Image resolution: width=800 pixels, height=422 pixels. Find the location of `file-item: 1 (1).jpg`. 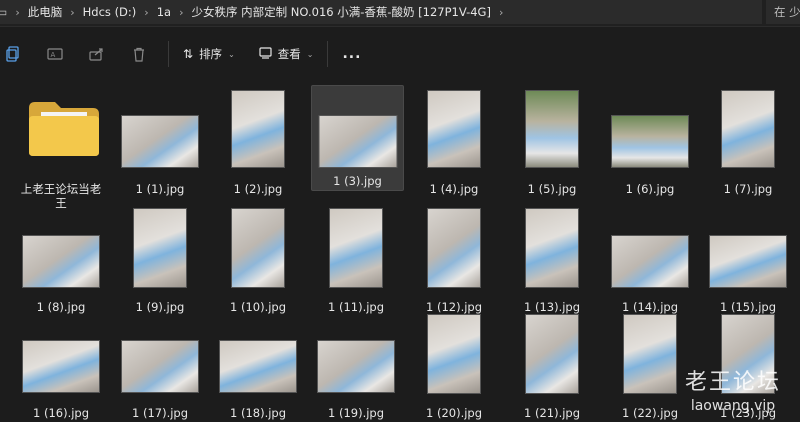

file-item: 1 (1).jpg is located at coordinates (160, 143).